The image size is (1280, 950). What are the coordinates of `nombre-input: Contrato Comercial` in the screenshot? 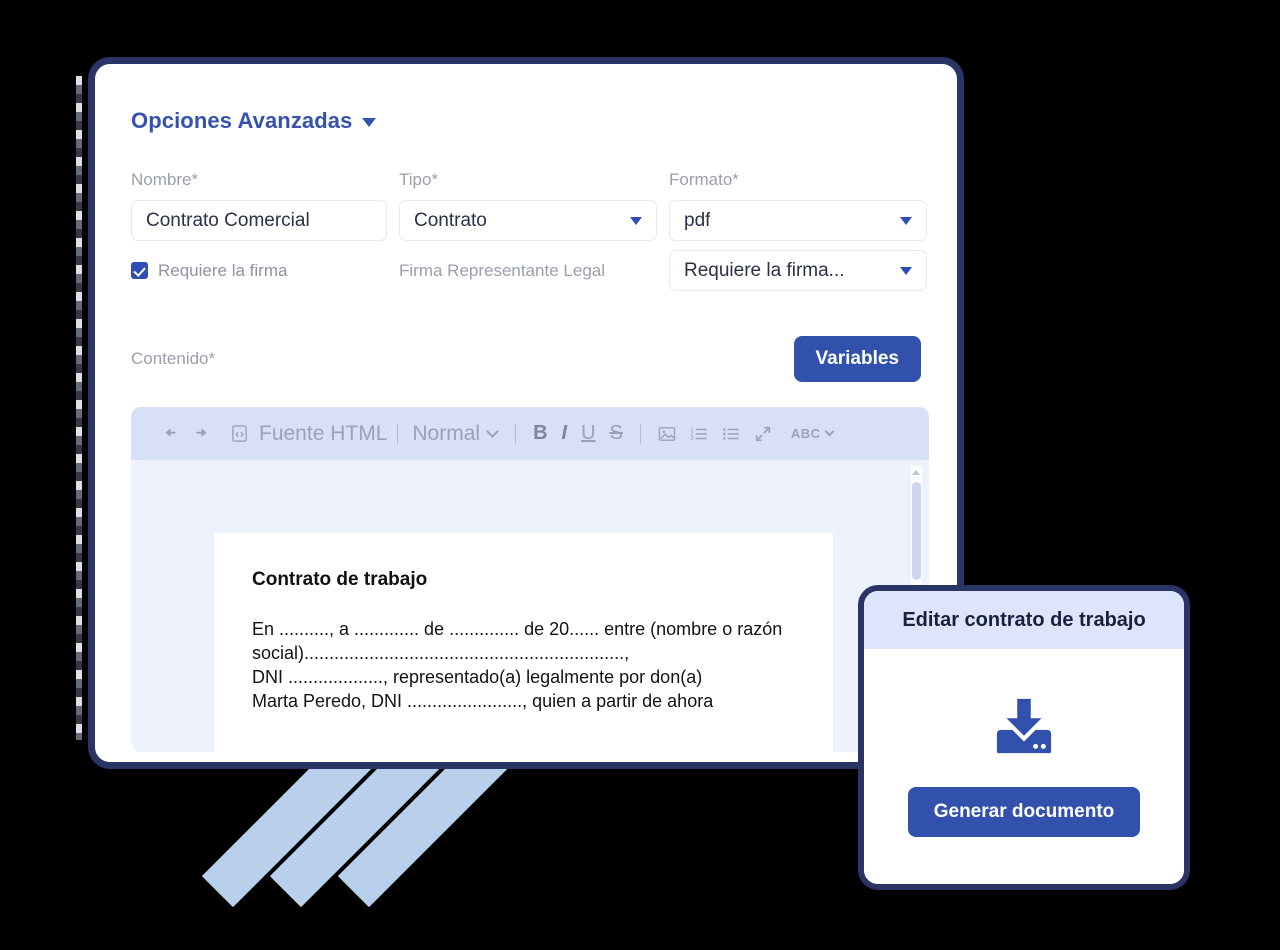 It's located at (259, 220).